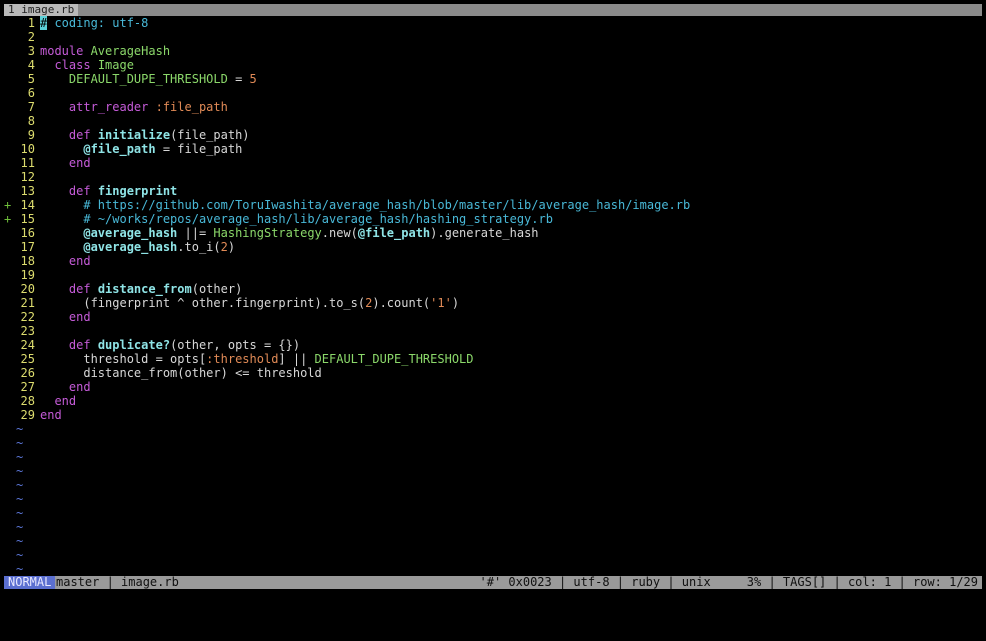  I want to click on code-text: DEFAULT_DUPE_THRESHOLD = 5, so click(148, 79).